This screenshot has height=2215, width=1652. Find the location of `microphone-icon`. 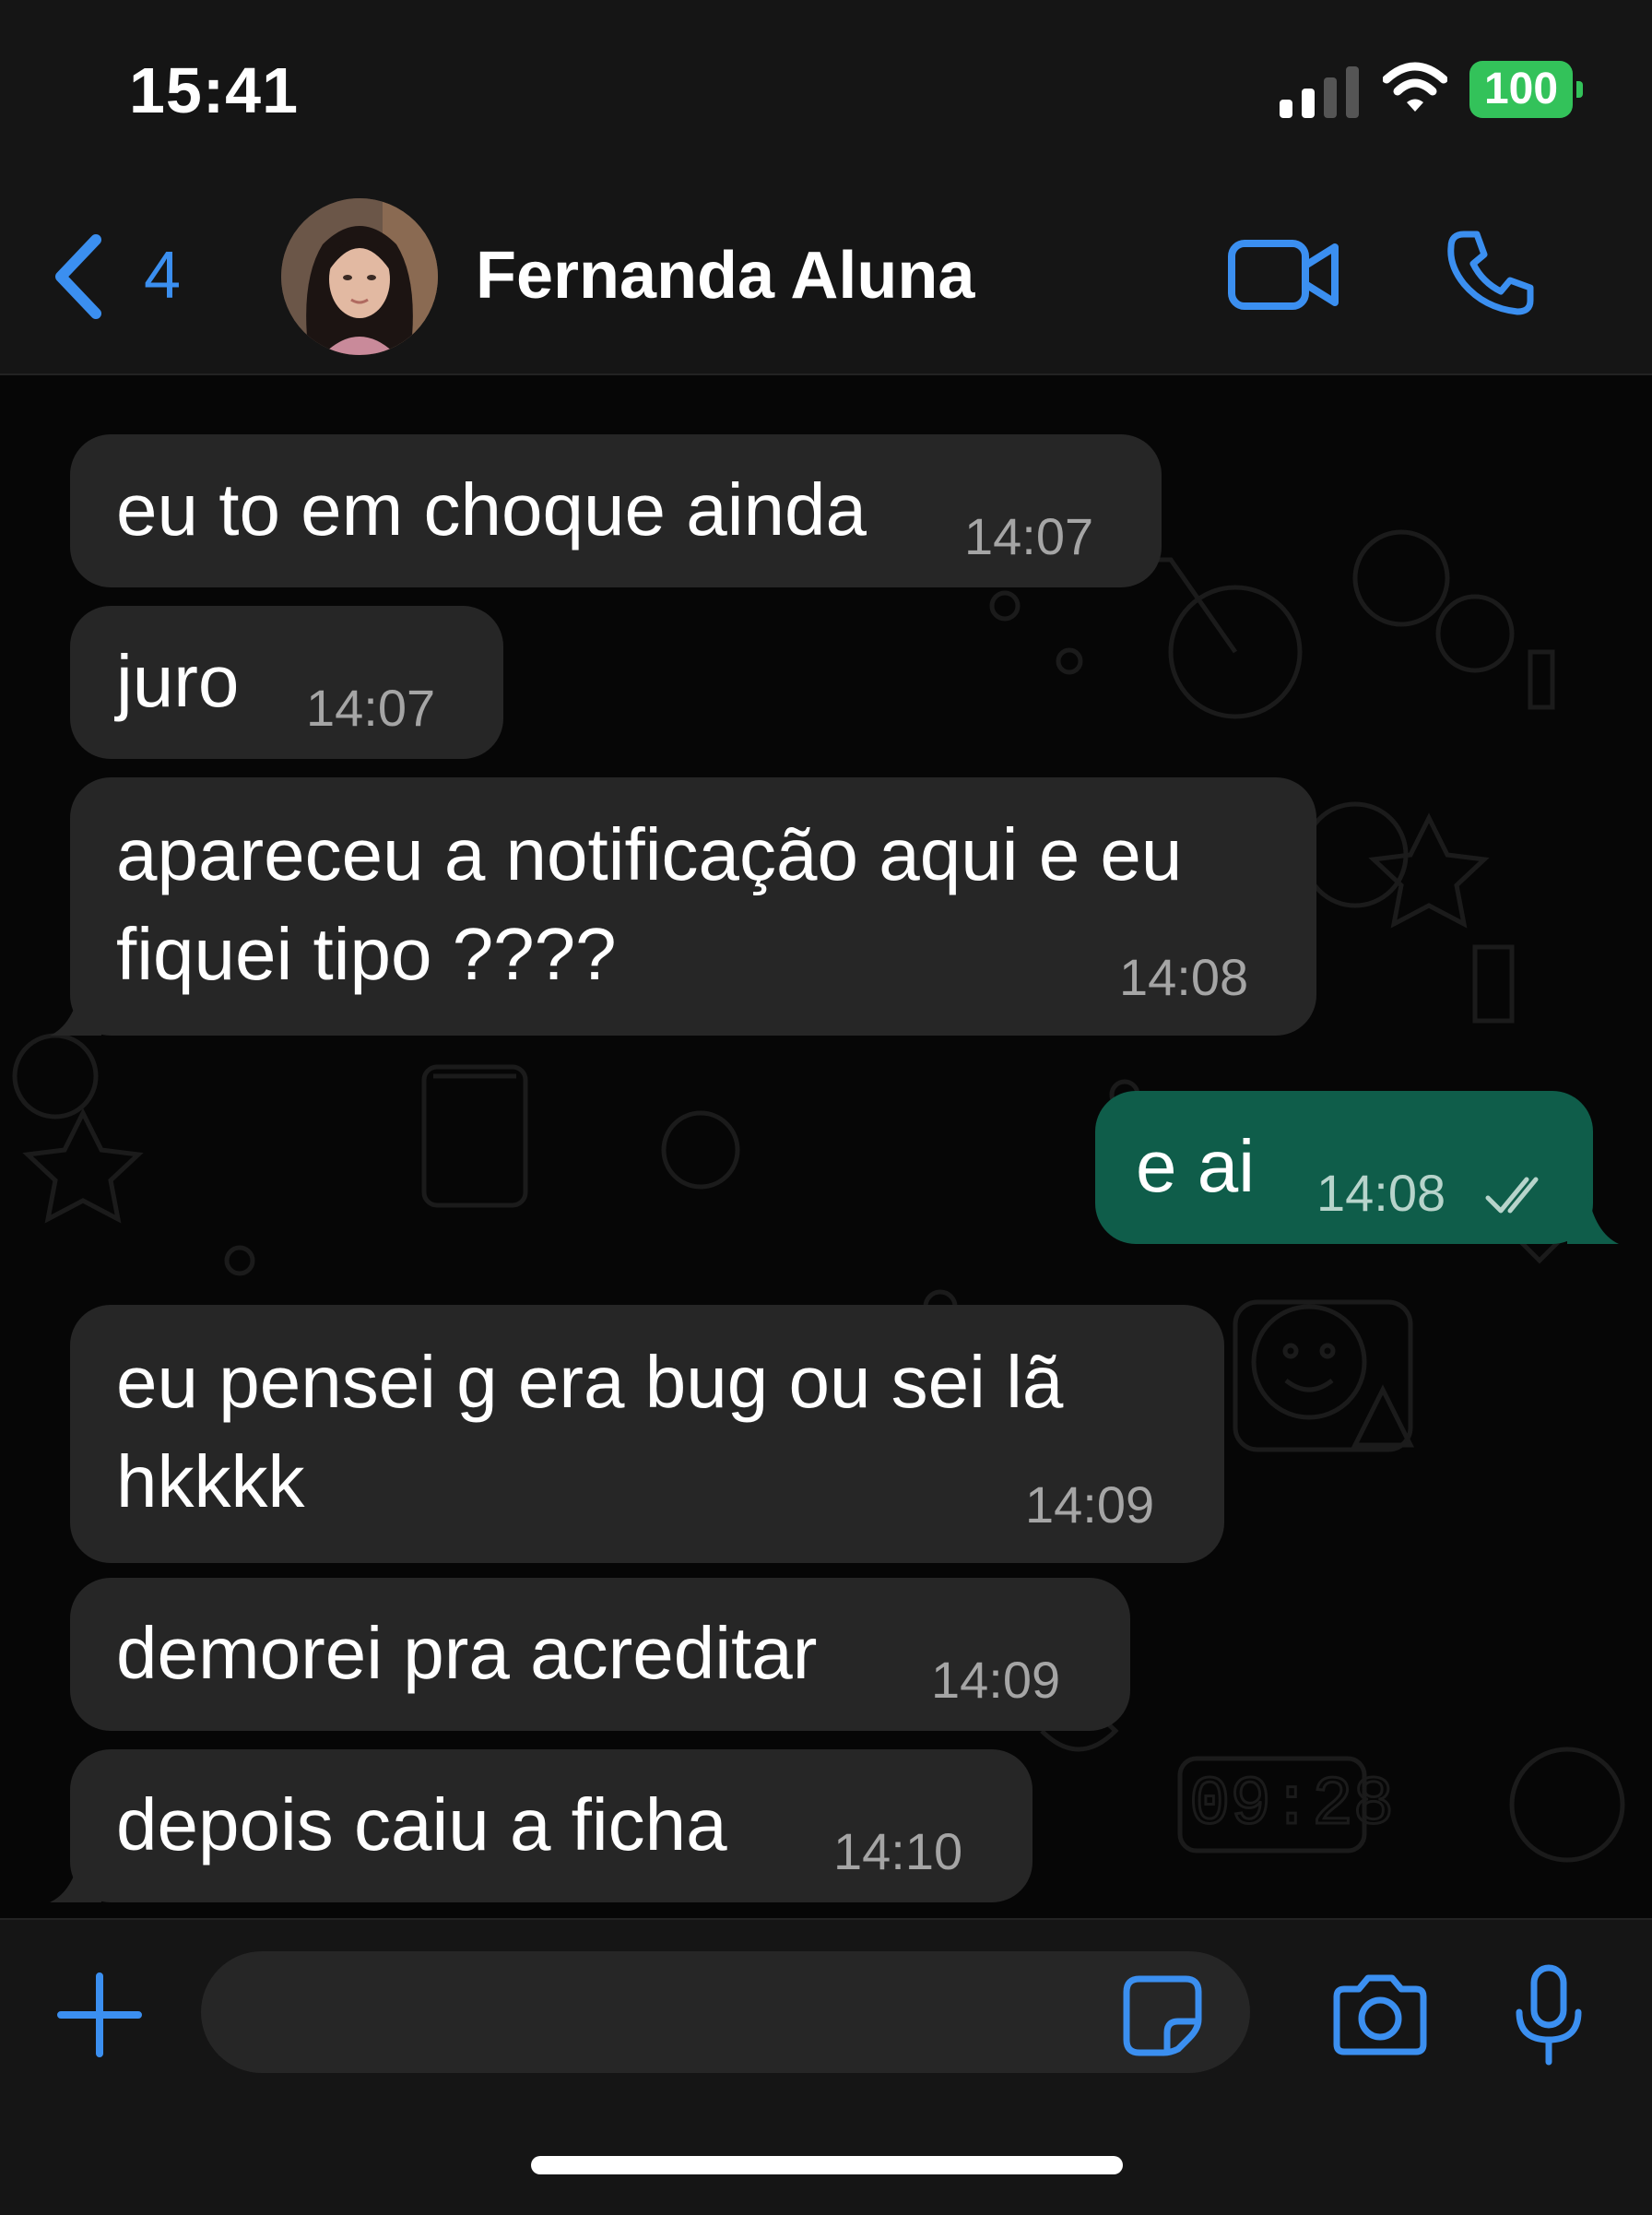

microphone-icon is located at coordinates (1549, 2015).